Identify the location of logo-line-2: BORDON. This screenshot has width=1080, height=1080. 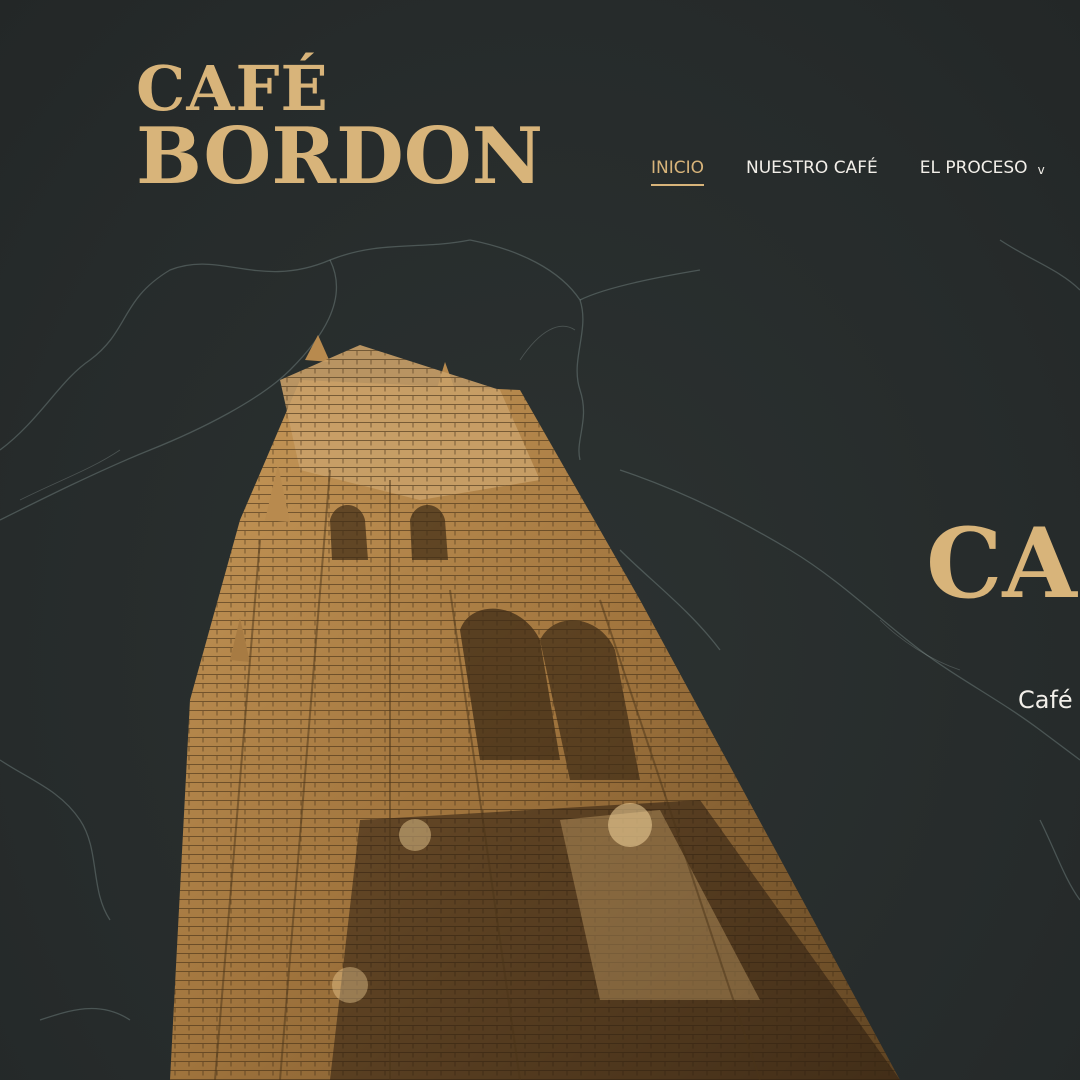
(340, 156).